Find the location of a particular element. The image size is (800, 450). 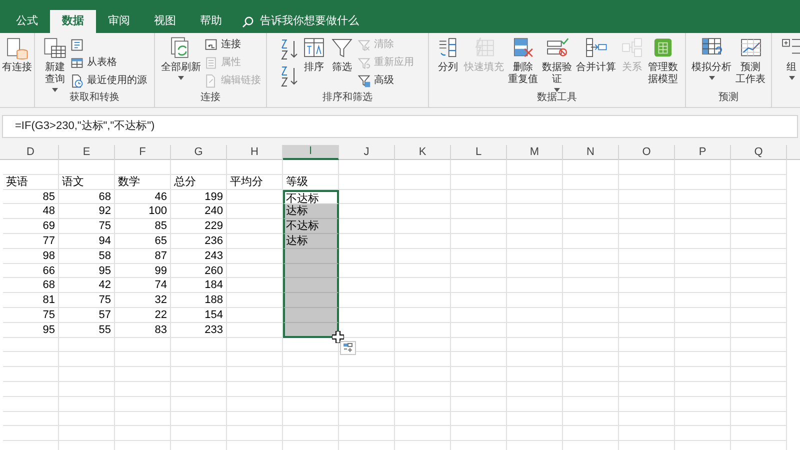

table-cell: 83 is located at coordinates (143, 330).